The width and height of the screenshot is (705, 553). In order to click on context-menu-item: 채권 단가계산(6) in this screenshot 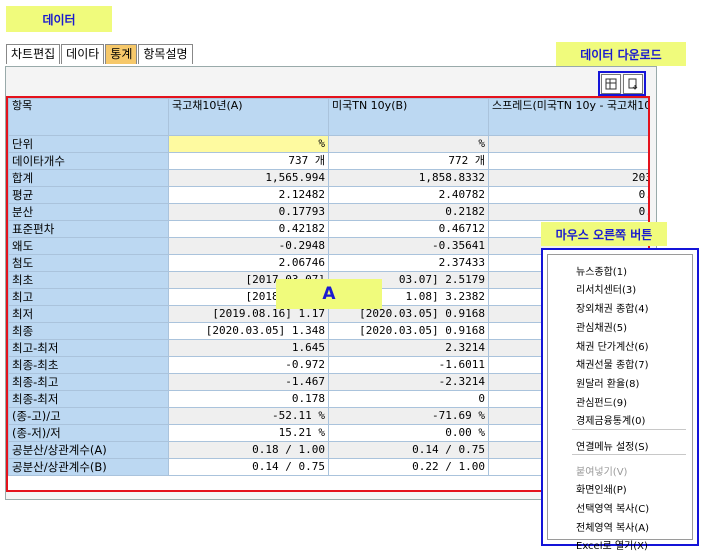, I will do `click(612, 345)`.